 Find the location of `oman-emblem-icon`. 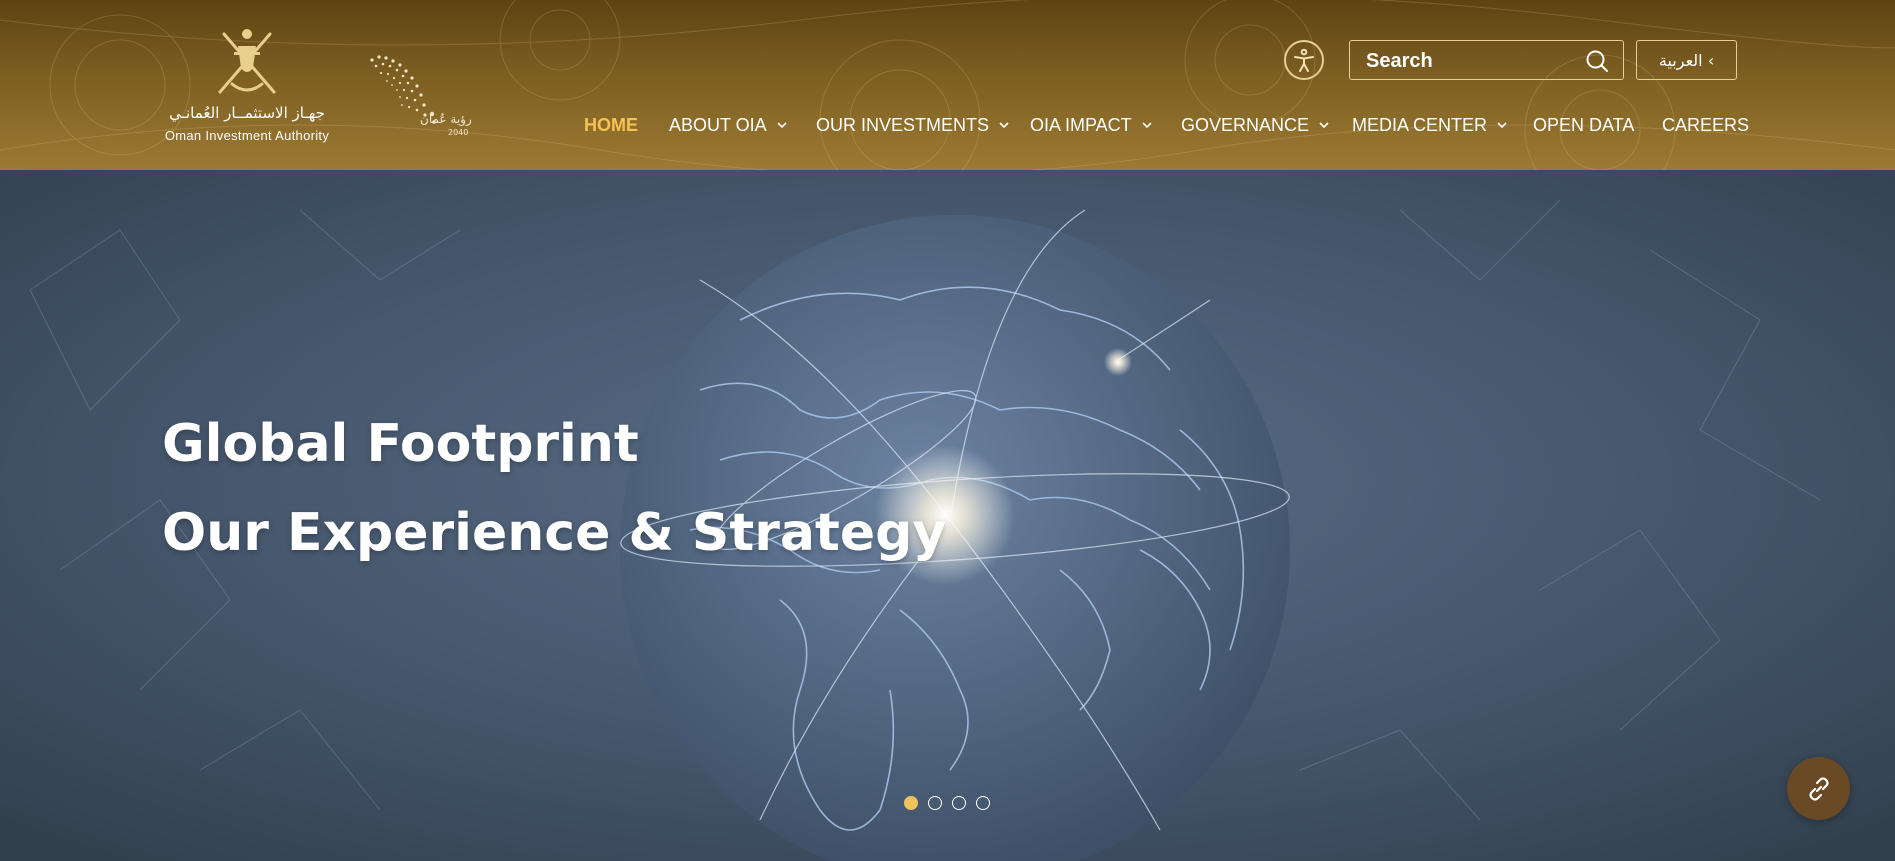

oman-emblem-icon is located at coordinates (247, 61).